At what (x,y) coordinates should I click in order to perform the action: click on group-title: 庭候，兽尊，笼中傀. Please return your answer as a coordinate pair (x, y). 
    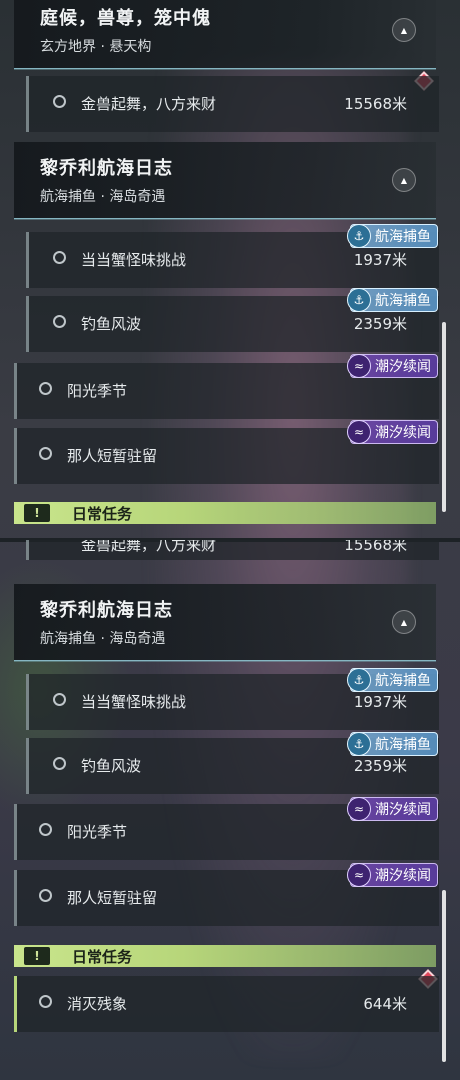
    Looking at the image, I should click on (125, 18).